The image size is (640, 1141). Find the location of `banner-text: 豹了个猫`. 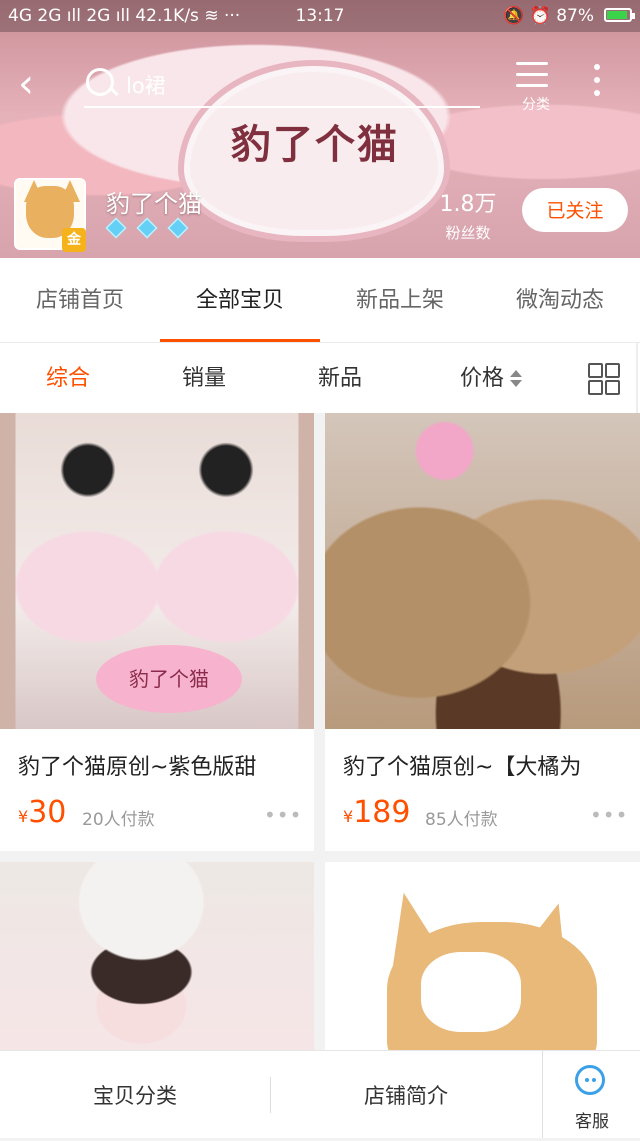

banner-text: 豹了个猫 is located at coordinates (315, 144).